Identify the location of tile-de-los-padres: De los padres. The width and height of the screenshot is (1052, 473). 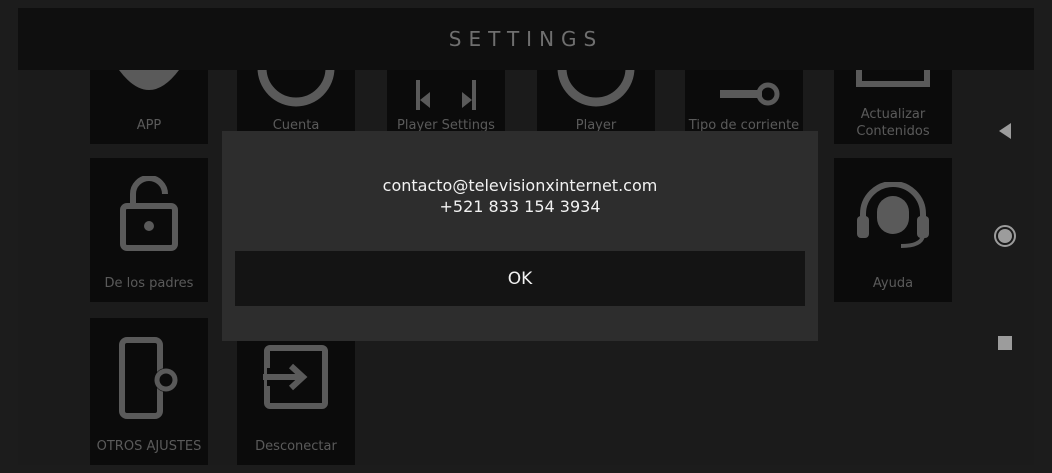
(149, 230).